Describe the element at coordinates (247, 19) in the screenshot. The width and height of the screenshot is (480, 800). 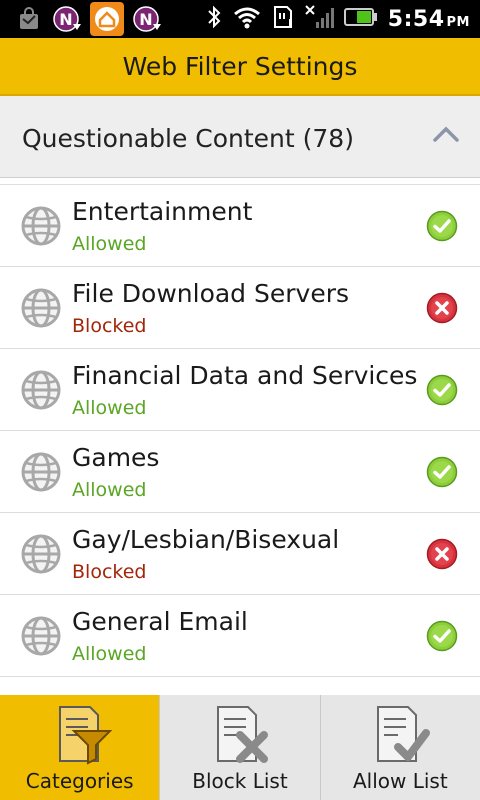
I see `wifi-icon` at that location.